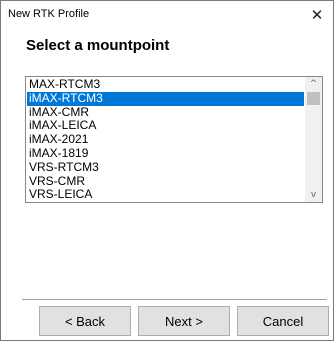 The height and width of the screenshot is (341, 334). I want to click on footer-divider, so click(174, 299).